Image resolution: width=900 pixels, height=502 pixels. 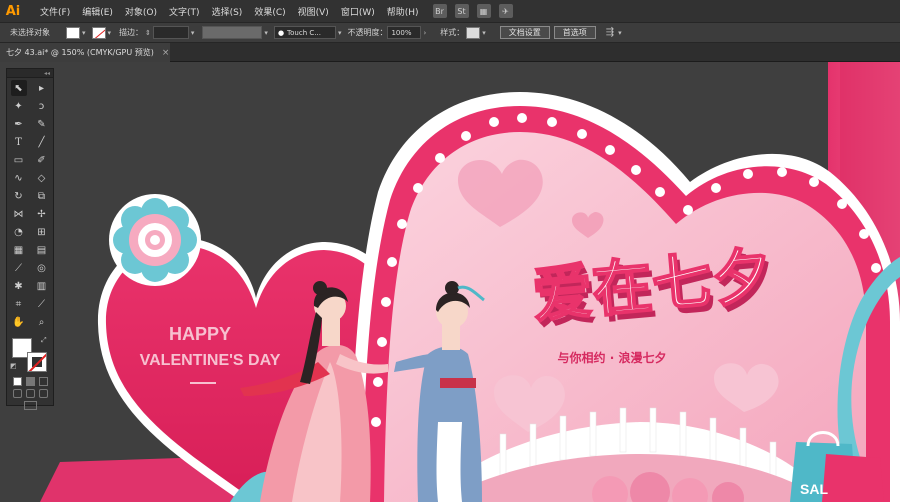 What do you see at coordinates (19, 196) in the screenshot?
I see `rotate-tool-icon: ↻` at bounding box center [19, 196].